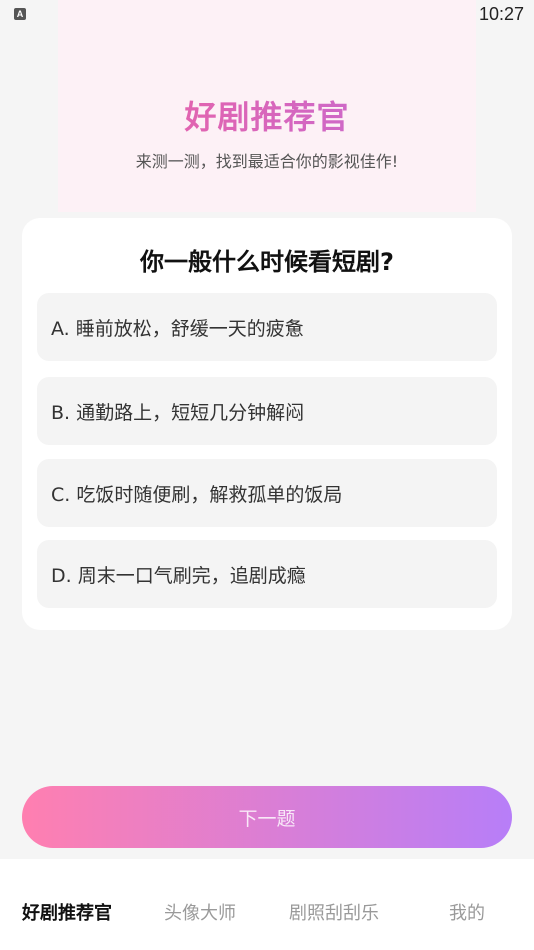 This screenshot has height=950, width=534. I want to click on tab-avatar-master: 头像大师, so click(200, 912).